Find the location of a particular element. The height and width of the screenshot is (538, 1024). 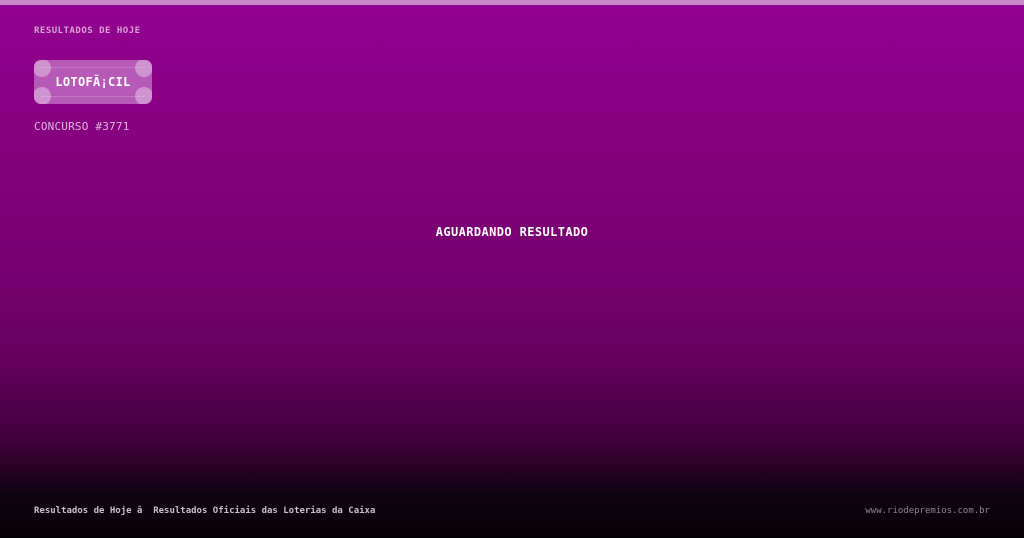

footer-site: www.riodepremios.com.br is located at coordinates (927, 511).